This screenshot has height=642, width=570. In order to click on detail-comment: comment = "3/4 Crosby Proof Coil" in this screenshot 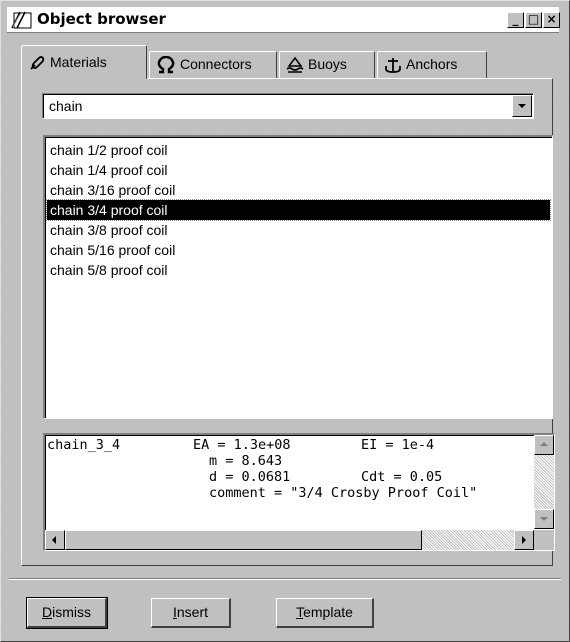, I will do `click(343, 493)`.